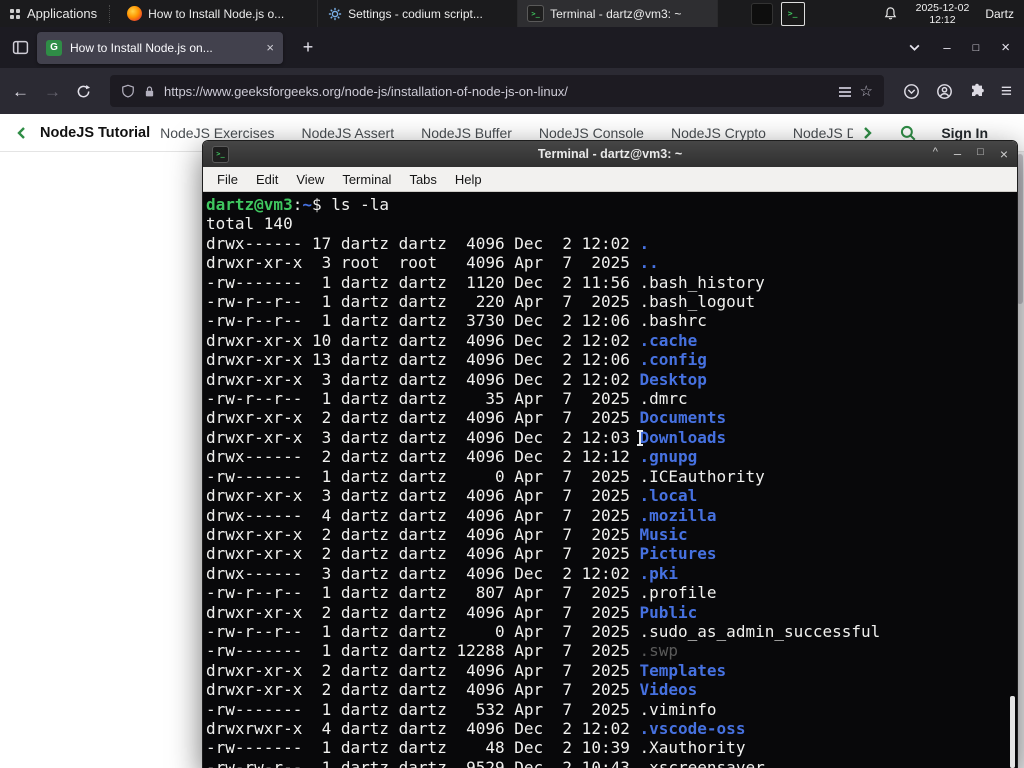 The height and width of the screenshot is (768, 1024). Describe the element at coordinates (914, 47) in the screenshot. I see `list-tabs-chevron-icon` at that location.